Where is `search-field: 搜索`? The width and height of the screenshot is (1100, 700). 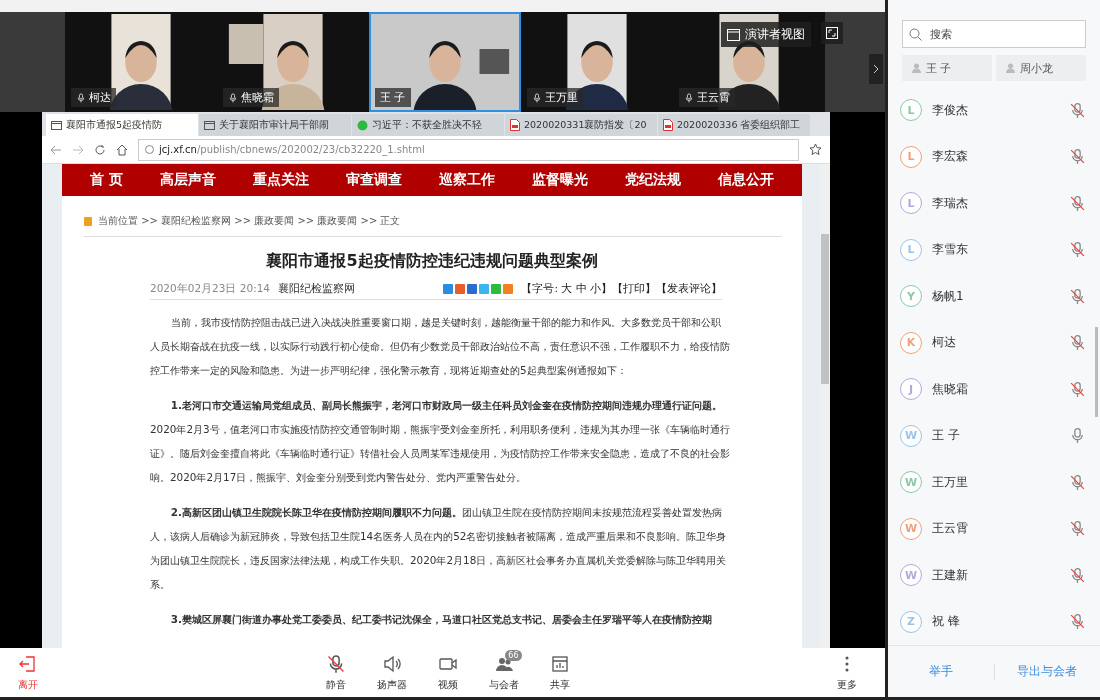 search-field: 搜索 is located at coordinates (994, 34).